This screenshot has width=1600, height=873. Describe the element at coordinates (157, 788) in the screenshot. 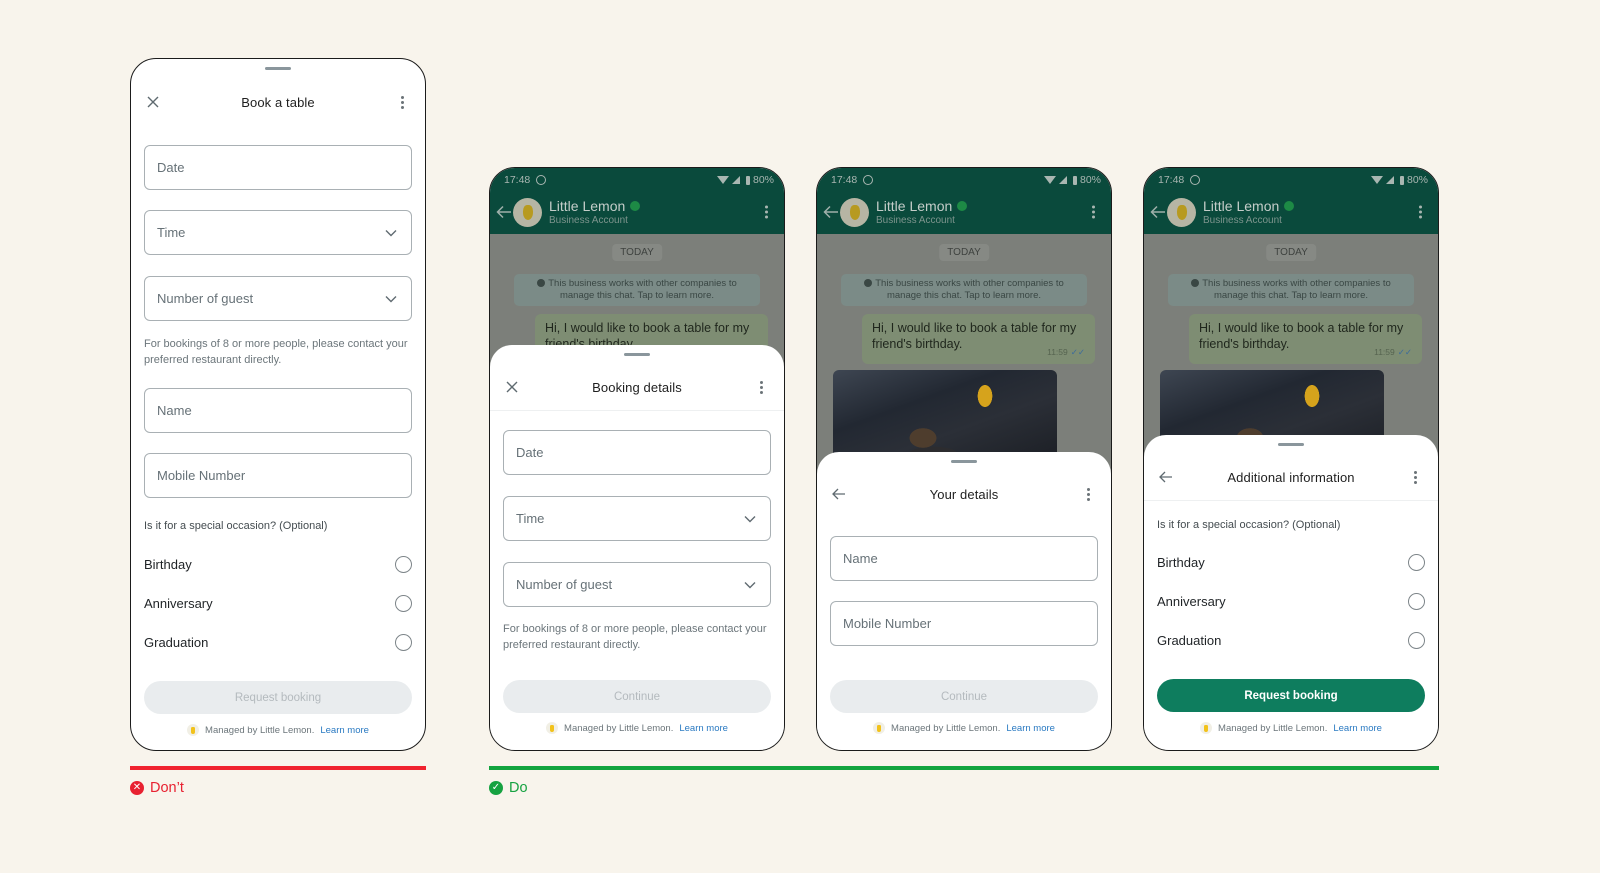

I see `dont-label: ✕ Don’t` at that location.